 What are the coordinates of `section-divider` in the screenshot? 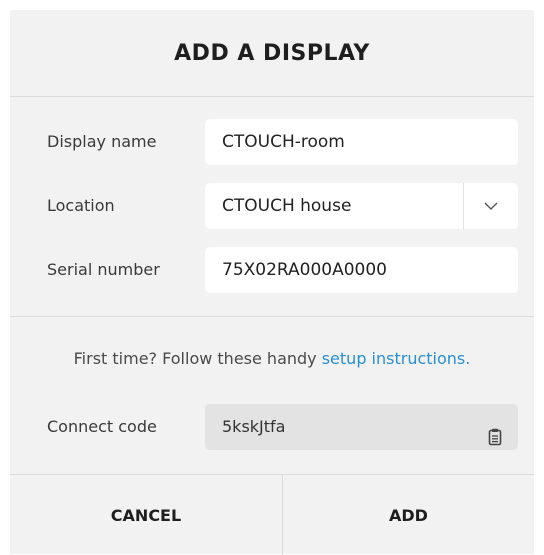 It's located at (272, 316).